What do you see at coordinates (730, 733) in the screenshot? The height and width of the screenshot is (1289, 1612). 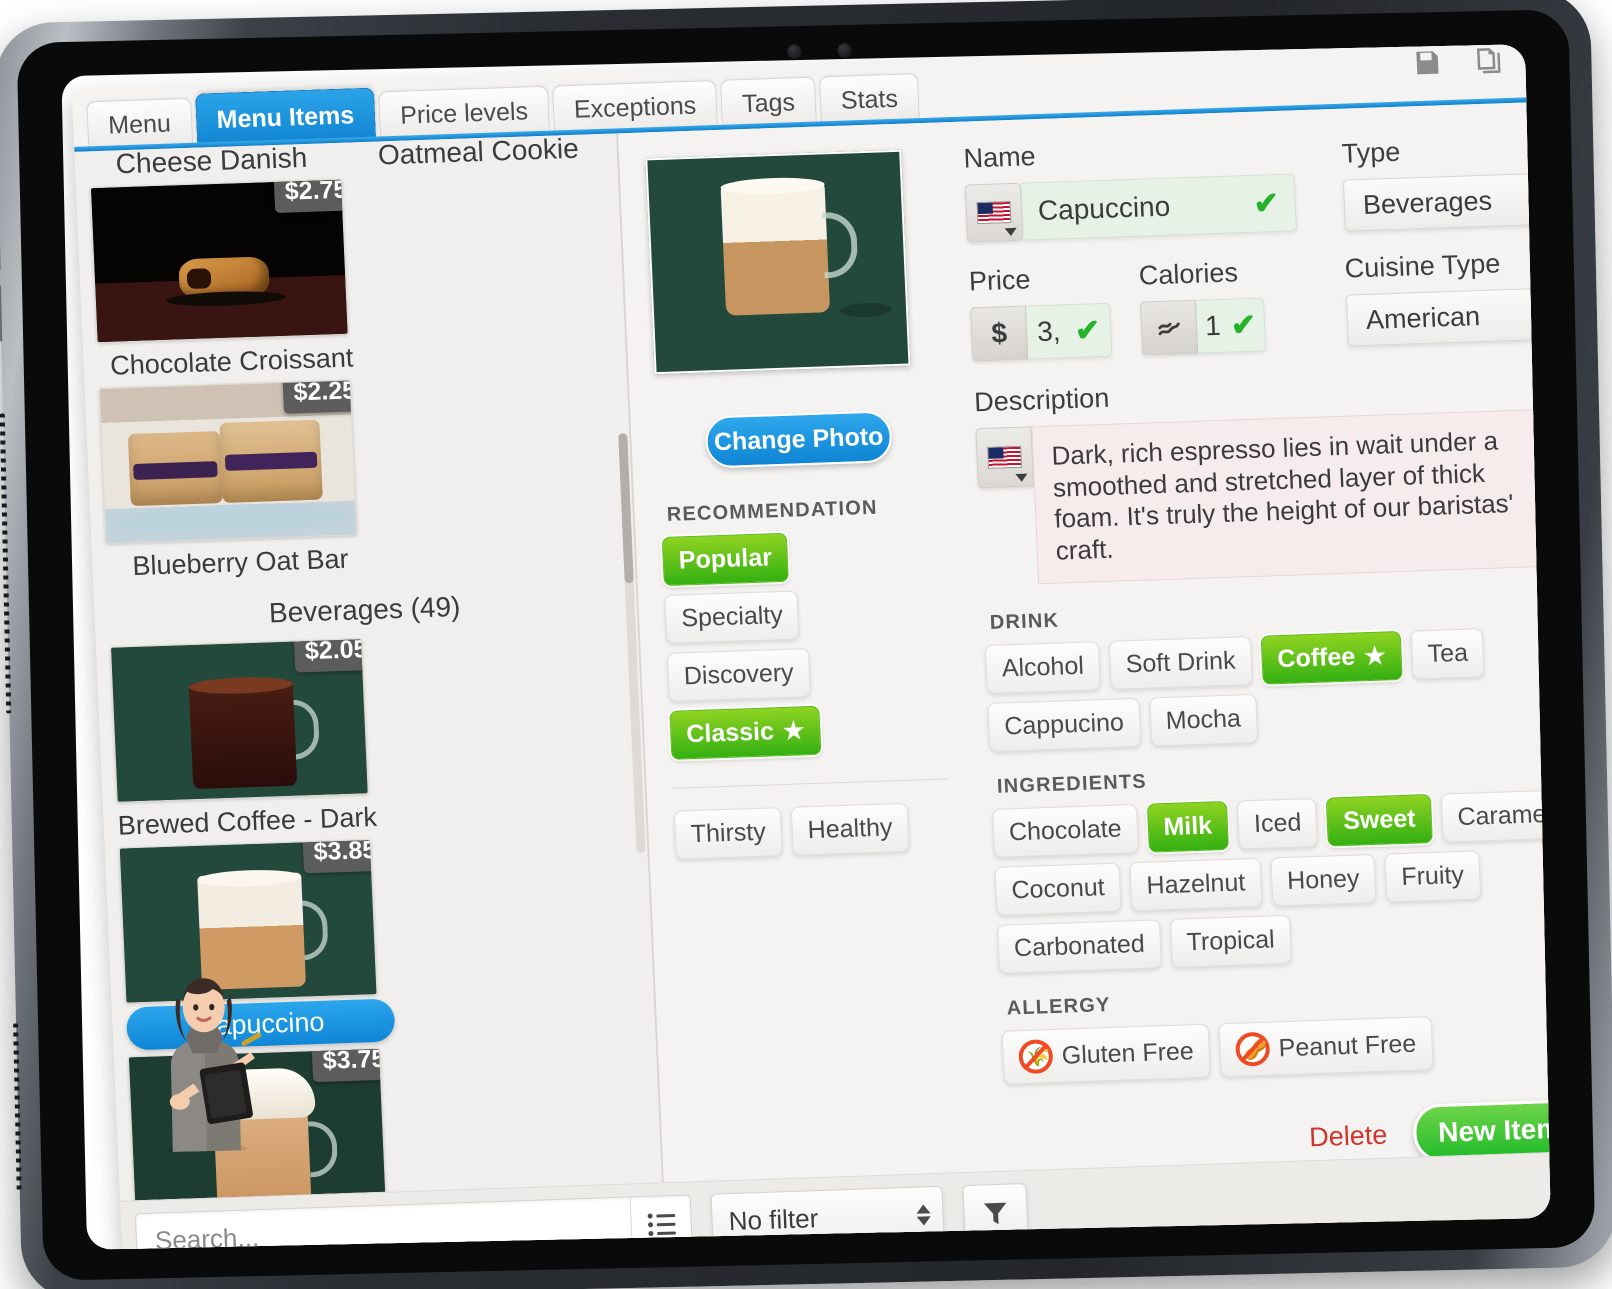 I see `tag-label: Classic` at bounding box center [730, 733].